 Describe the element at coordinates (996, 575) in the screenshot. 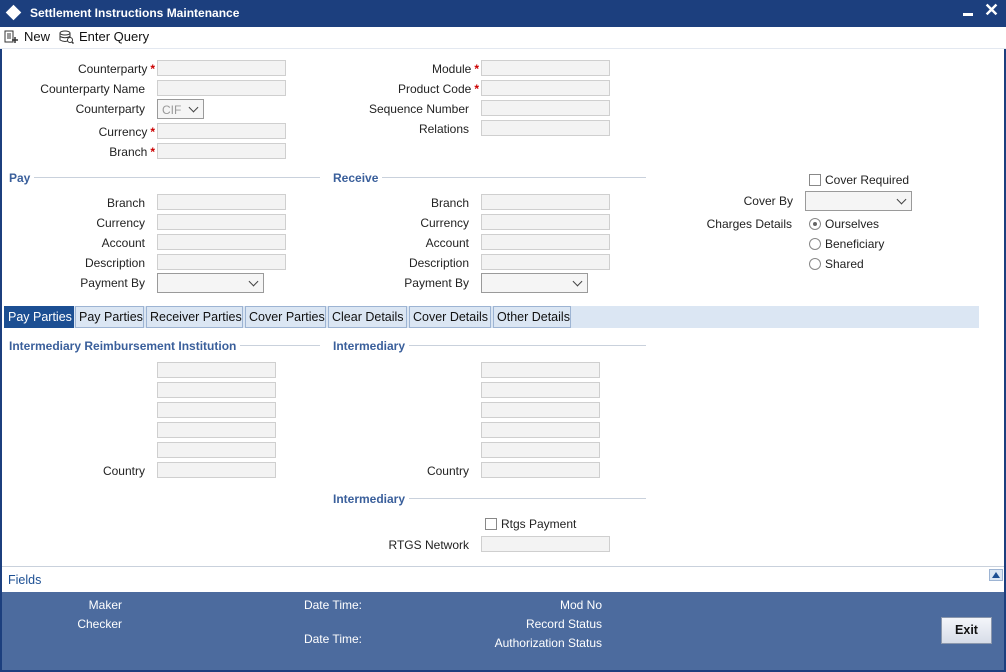

I see `scroll-up-icon` at that location.